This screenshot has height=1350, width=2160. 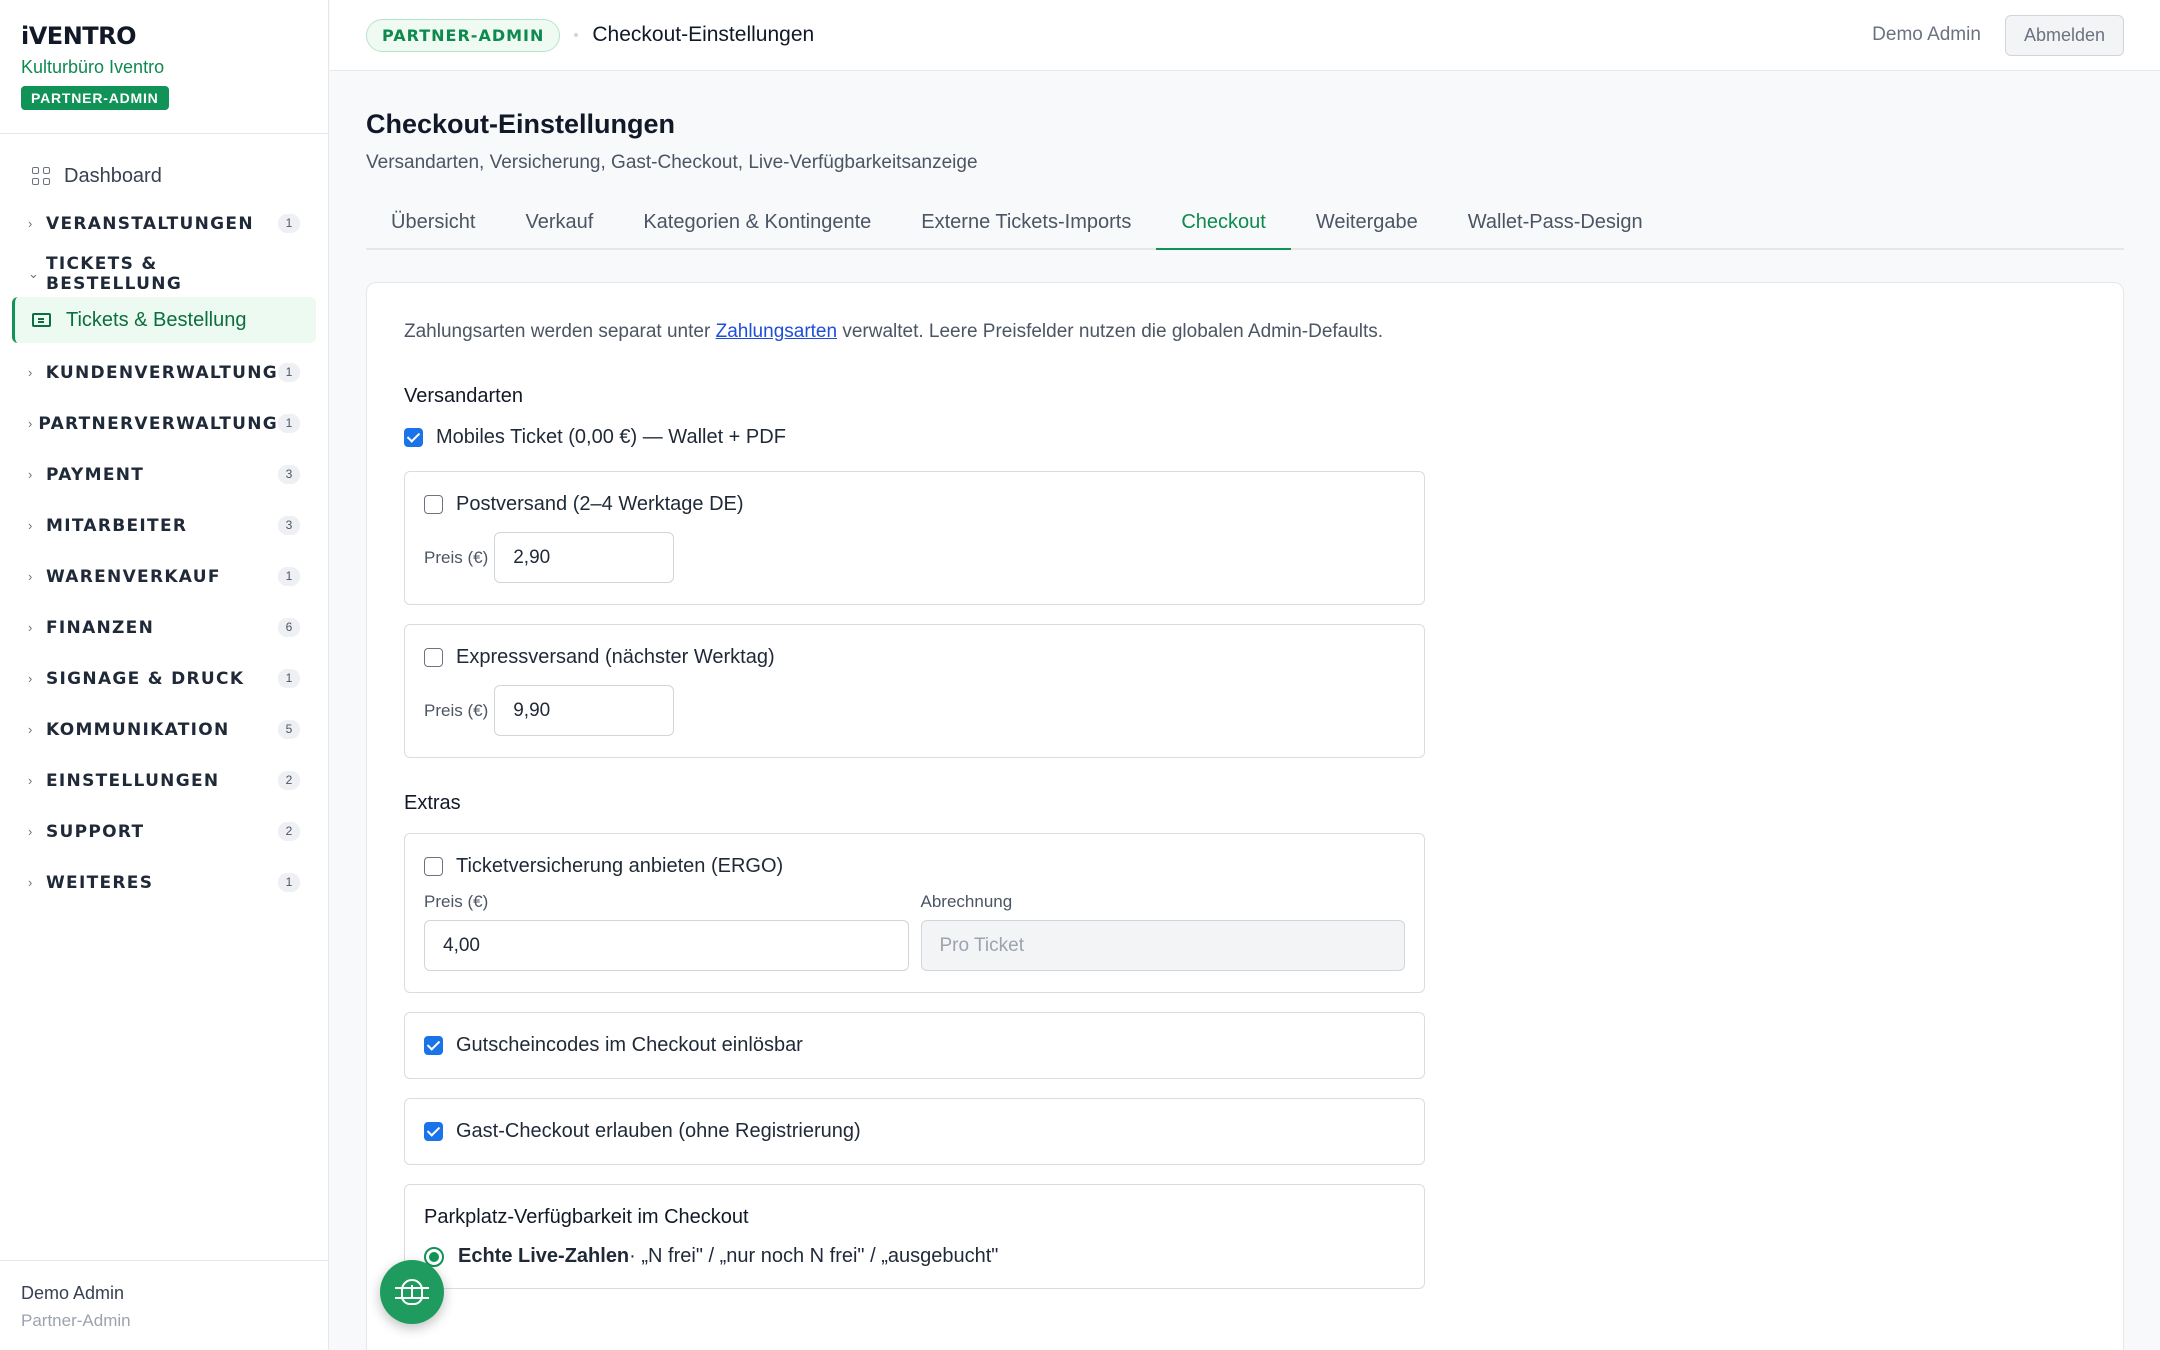 I want to click on sidebar-group-label: WARENVERKAUF, so click(x=133, y=576).